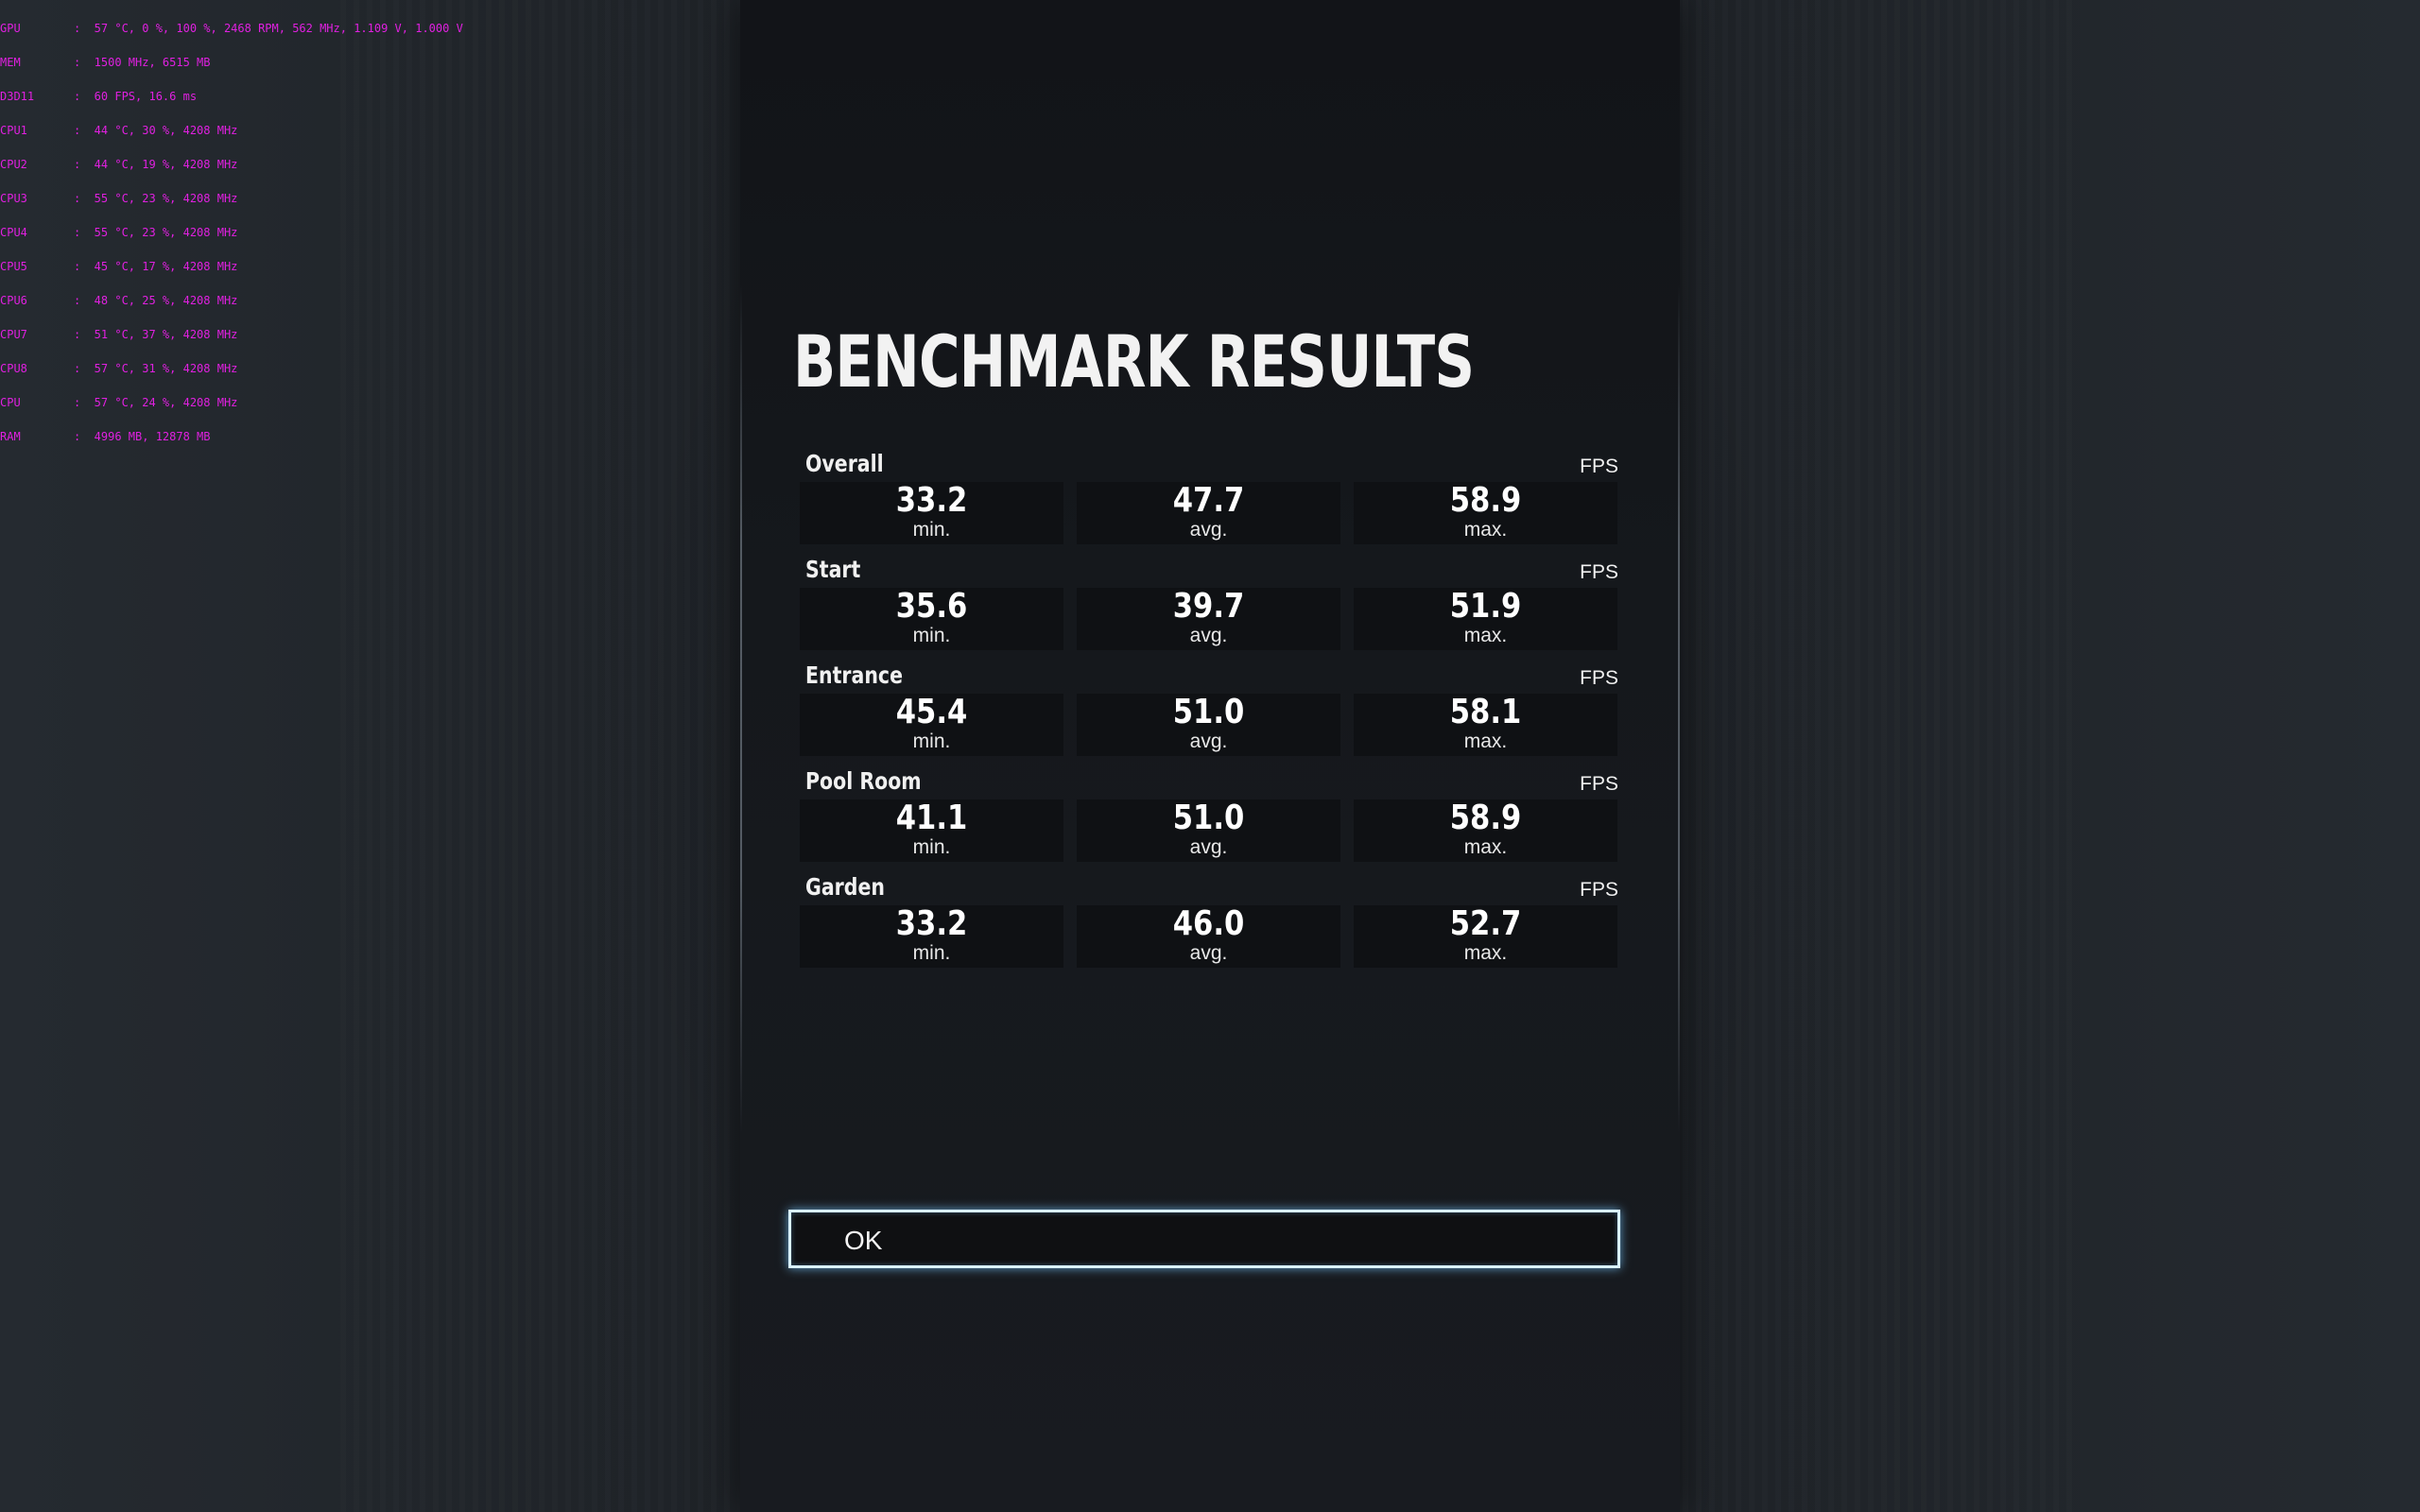 Image resolution: width=2420 pixels, height=1512 pixels. What do you see at coordinates (741, 709) in the screenshot?
I see `panel-edge-left` at bounding box center [741, 709].